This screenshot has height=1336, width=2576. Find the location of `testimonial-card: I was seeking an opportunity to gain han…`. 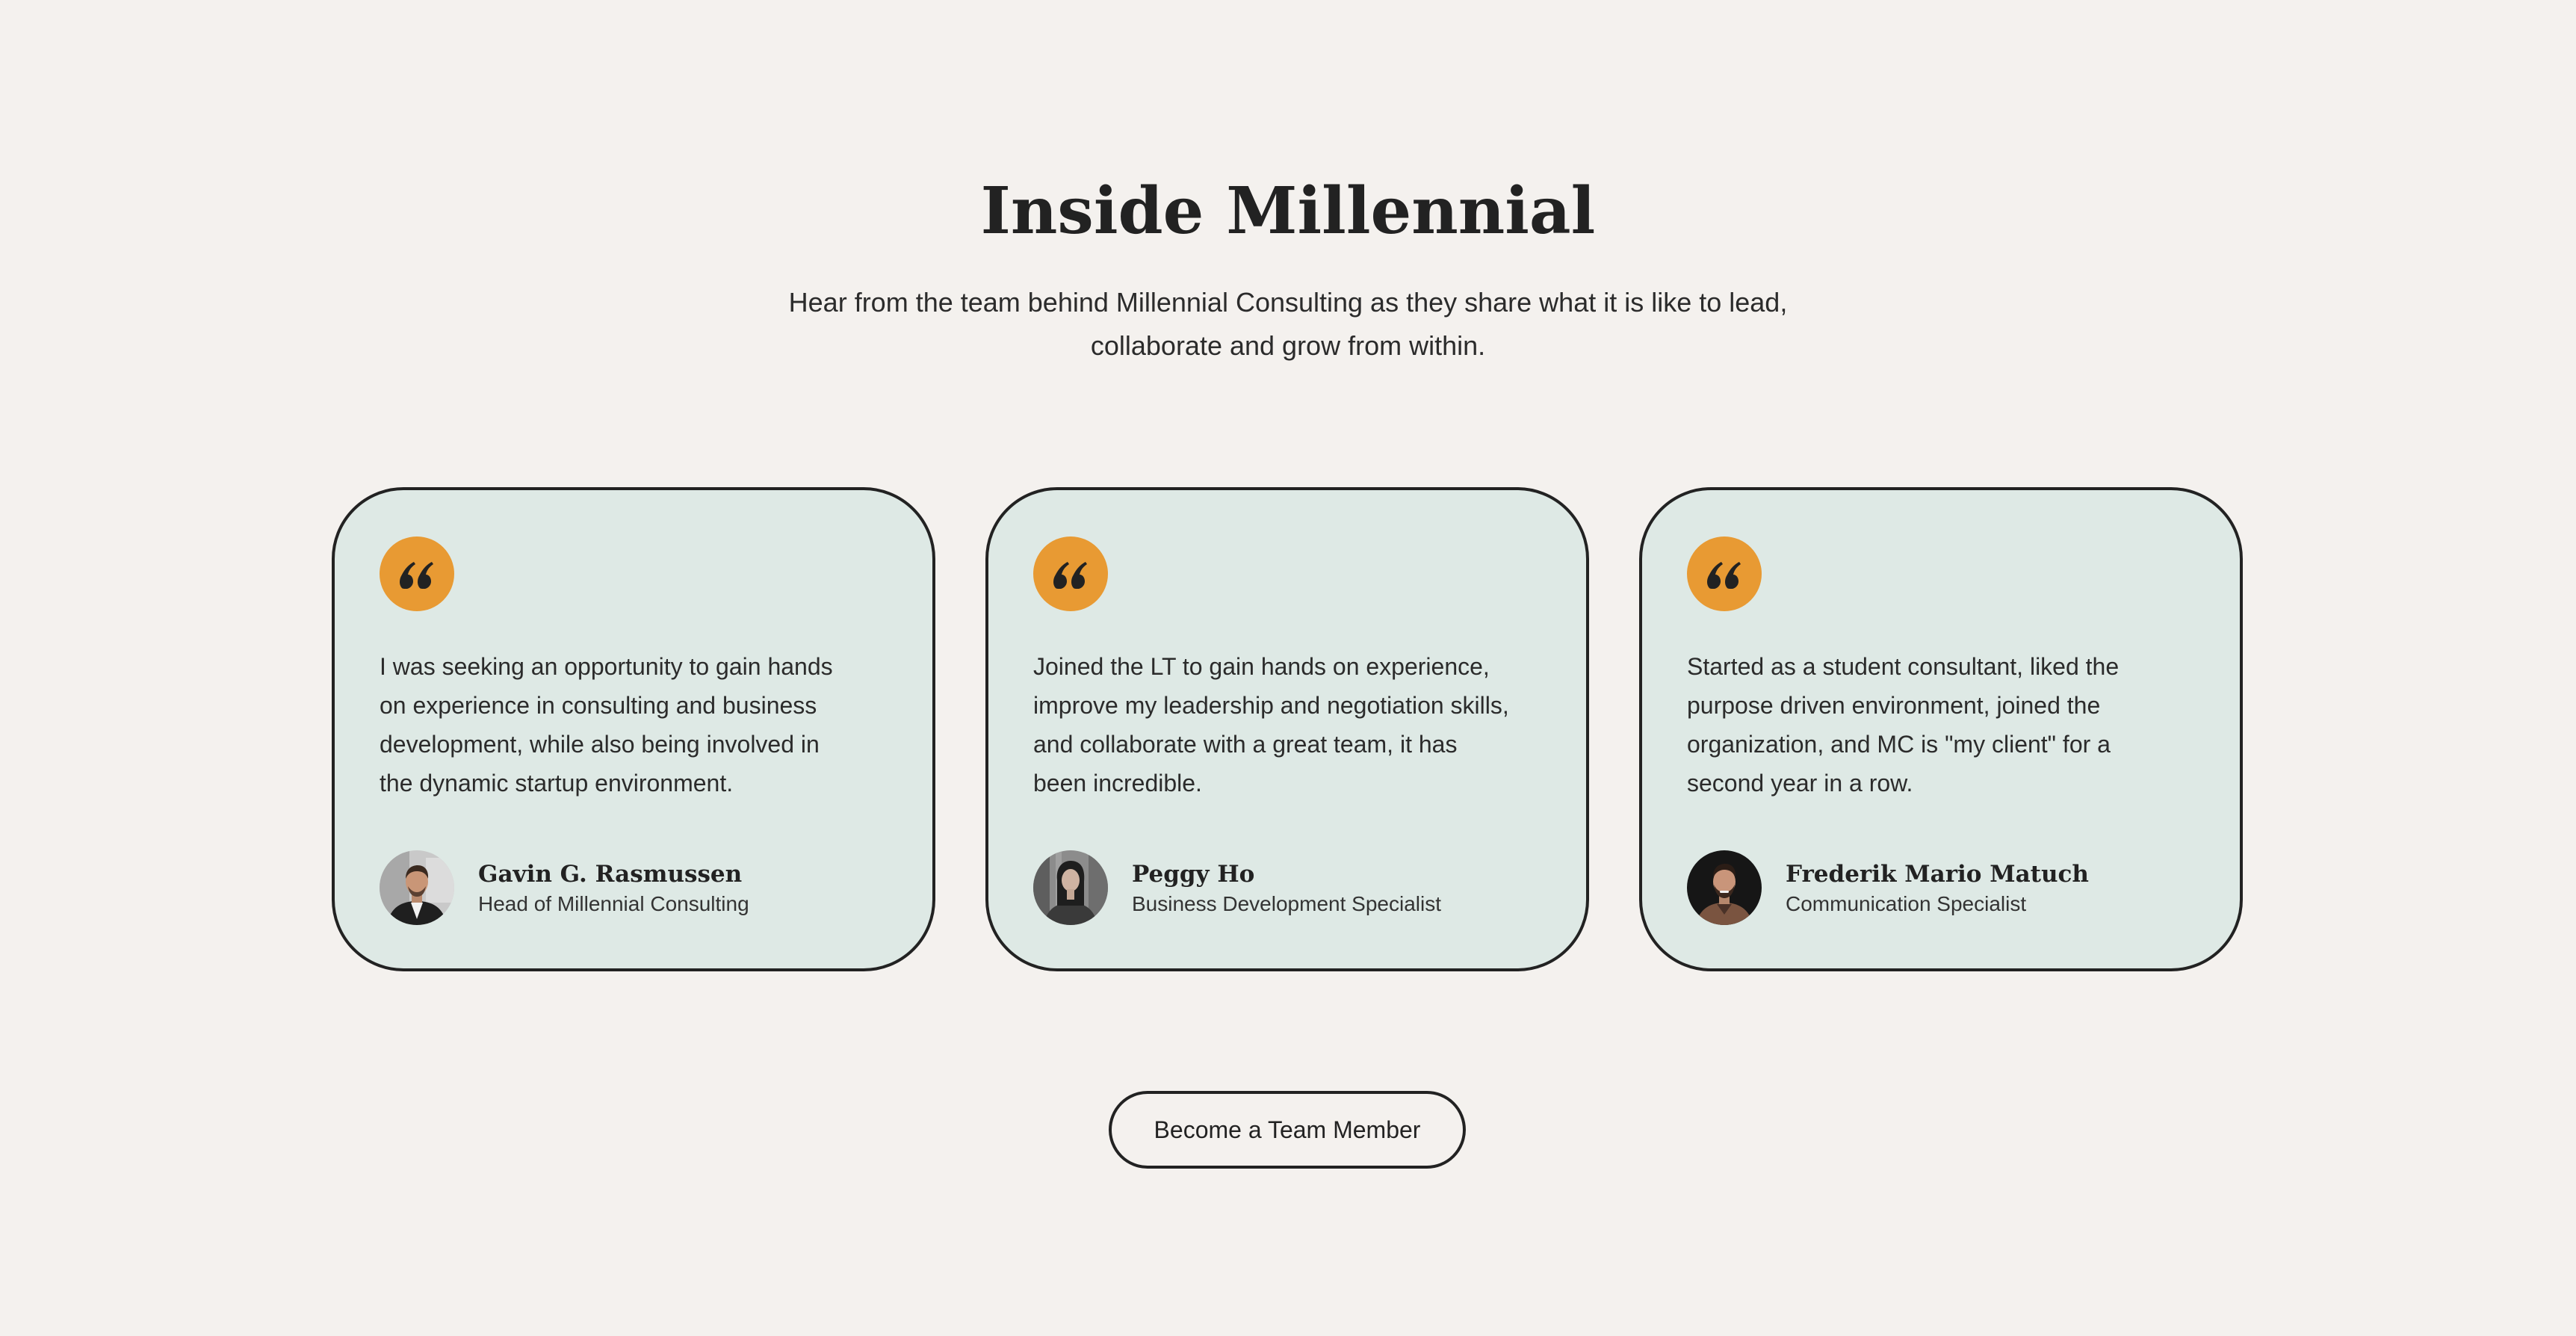

testimonial-card: I was seeking an opportunity to gain han… is located at coordinates (633, 729).